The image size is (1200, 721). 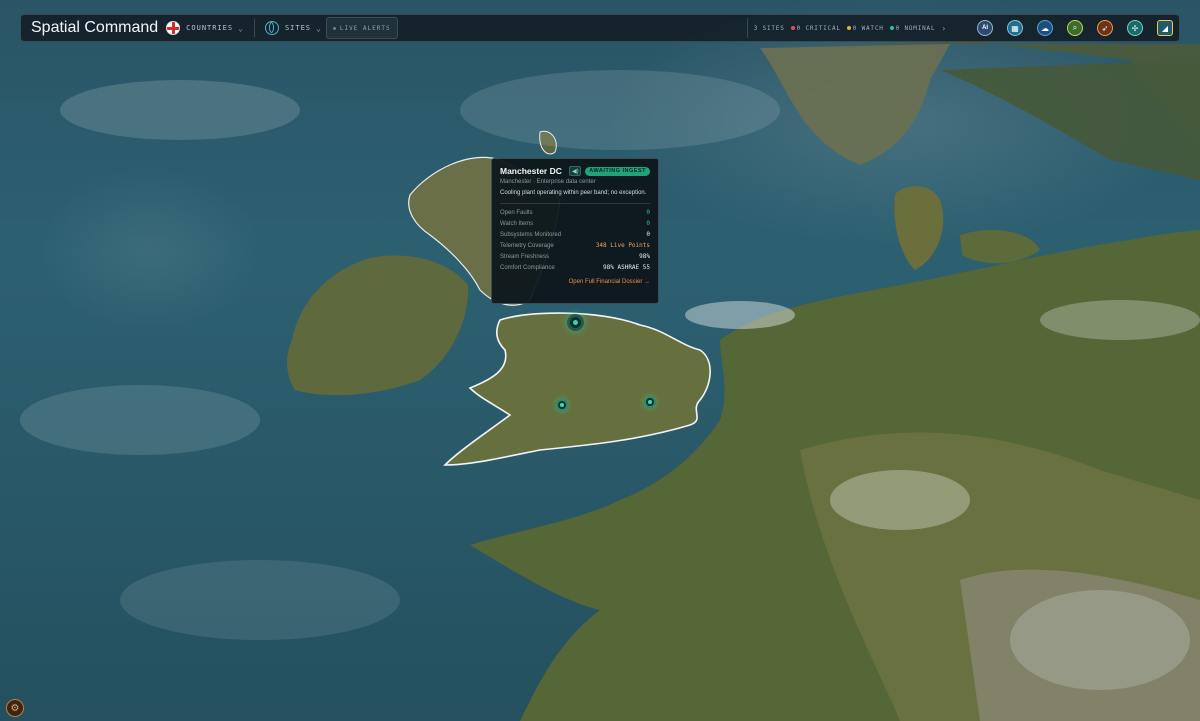 I want to click on site-marker-manchester, so click(x=575, y=322).